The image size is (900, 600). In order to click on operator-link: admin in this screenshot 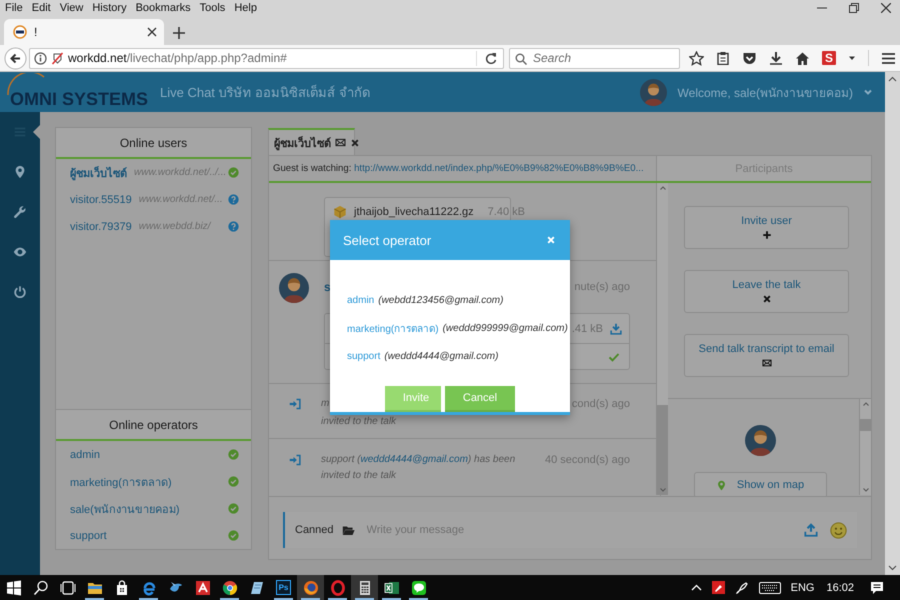, I will do `click(360, 300)`.